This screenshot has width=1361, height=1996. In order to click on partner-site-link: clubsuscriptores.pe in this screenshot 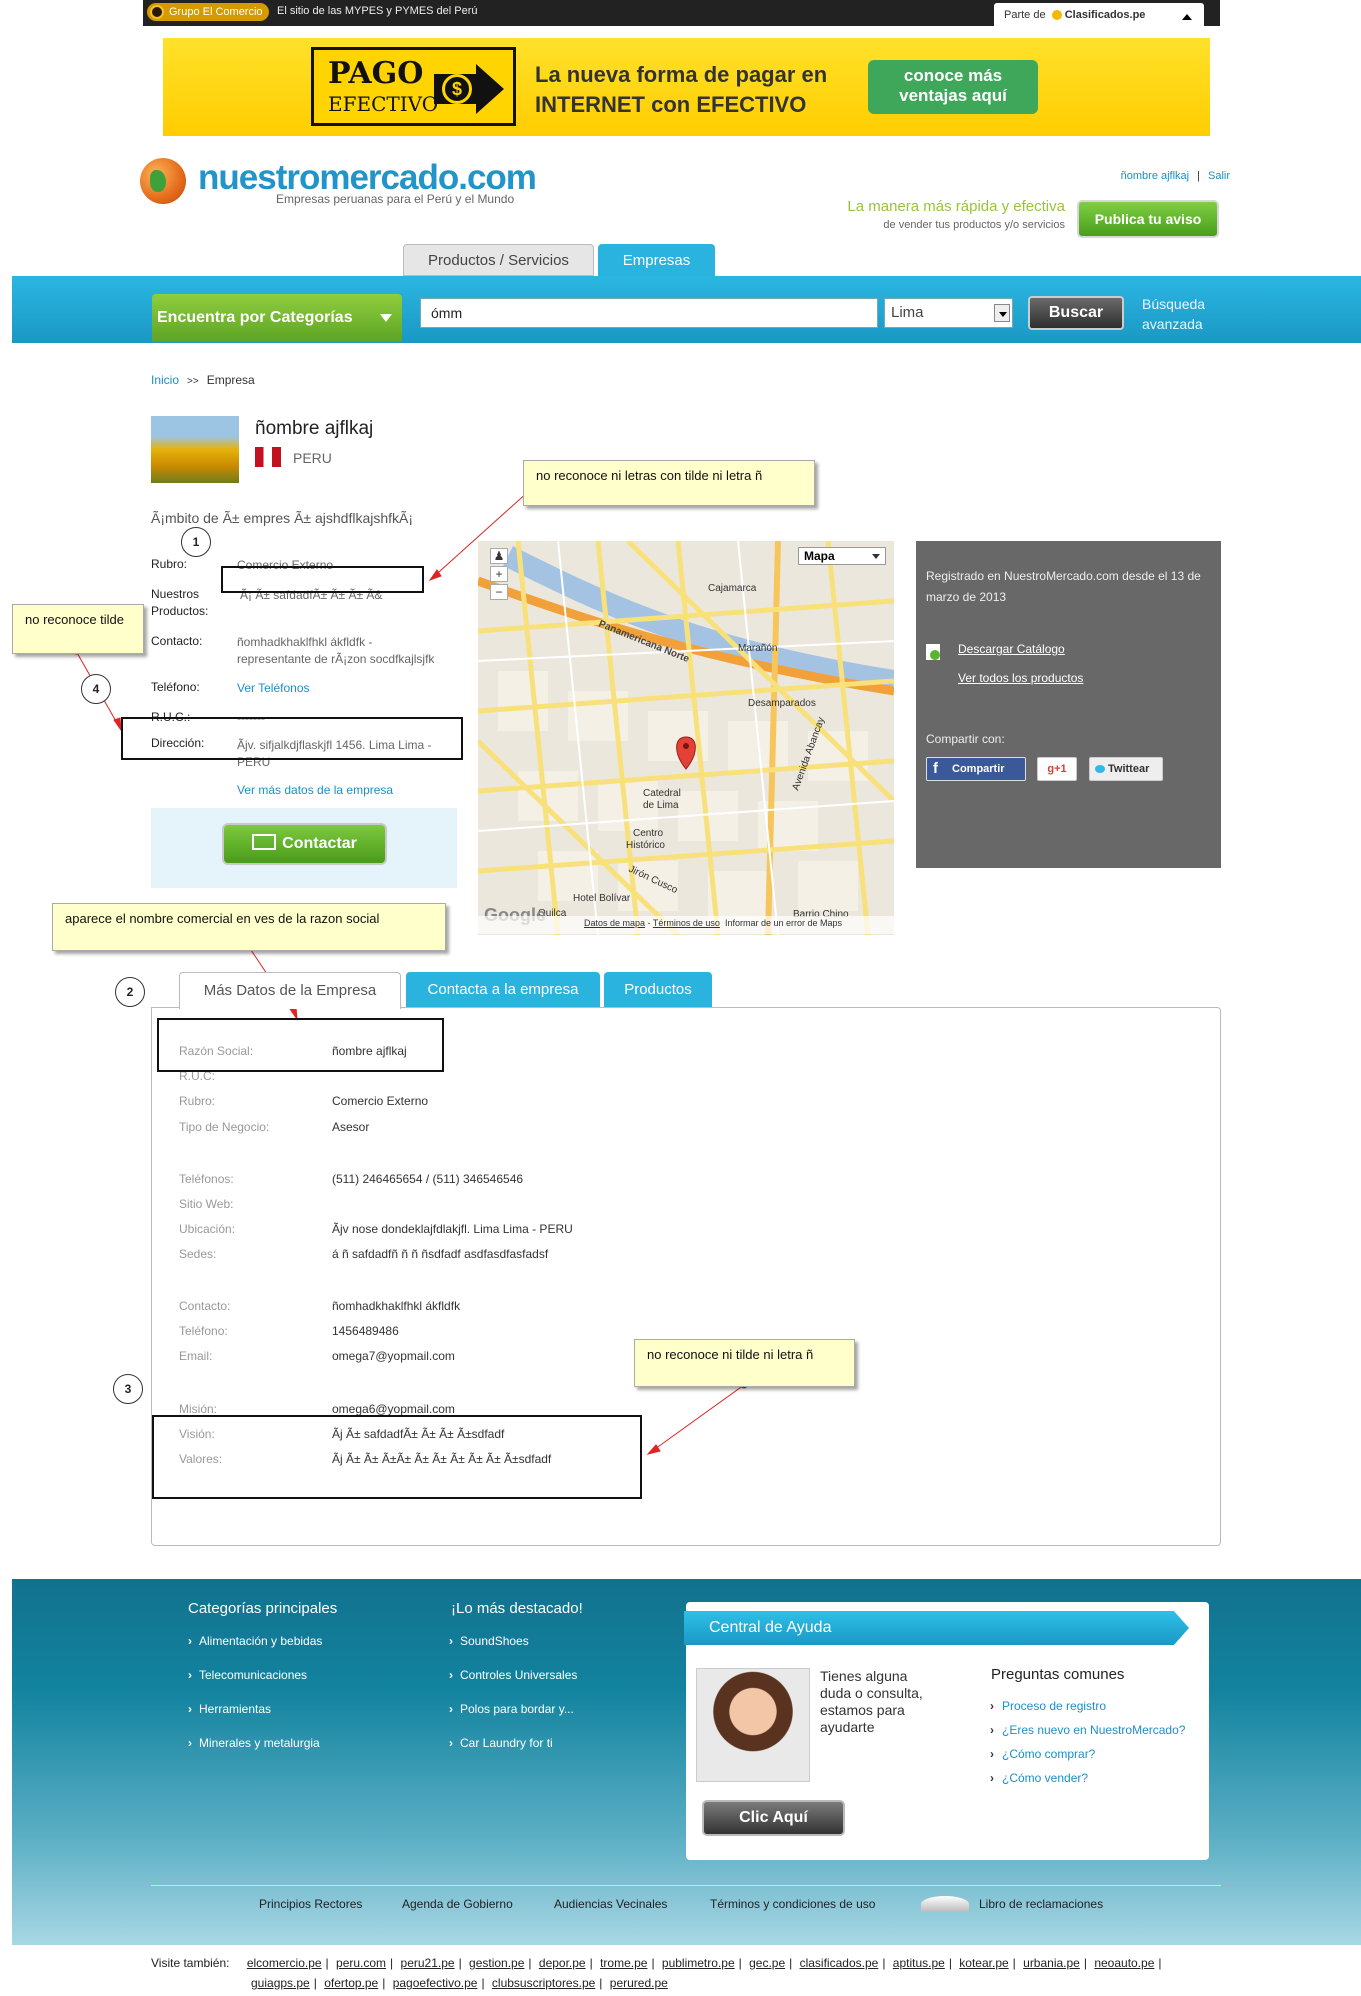, I will do `click(543, 1983)`.